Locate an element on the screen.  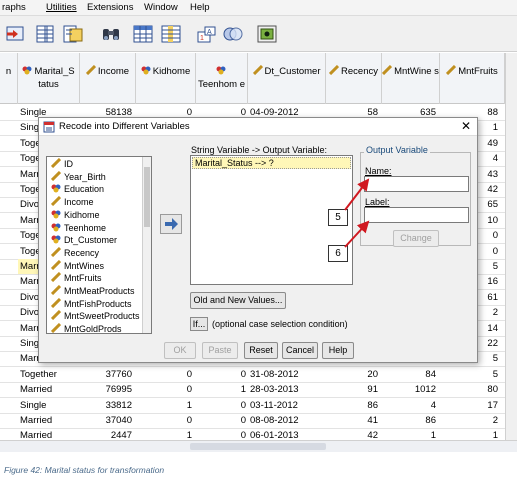
callout-6-arrow is located at coordinates (357, 234).